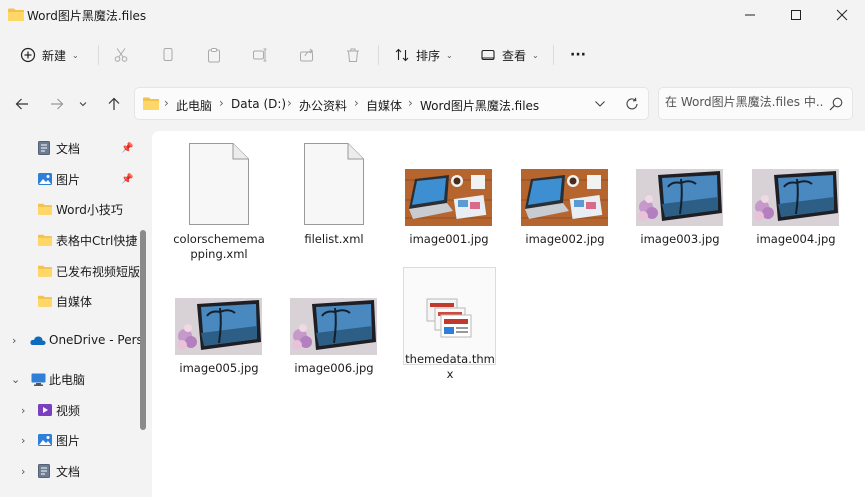 This screenshot has height=497, width=865. I want to click on file-item: image002.jpg, so click(565, 203).